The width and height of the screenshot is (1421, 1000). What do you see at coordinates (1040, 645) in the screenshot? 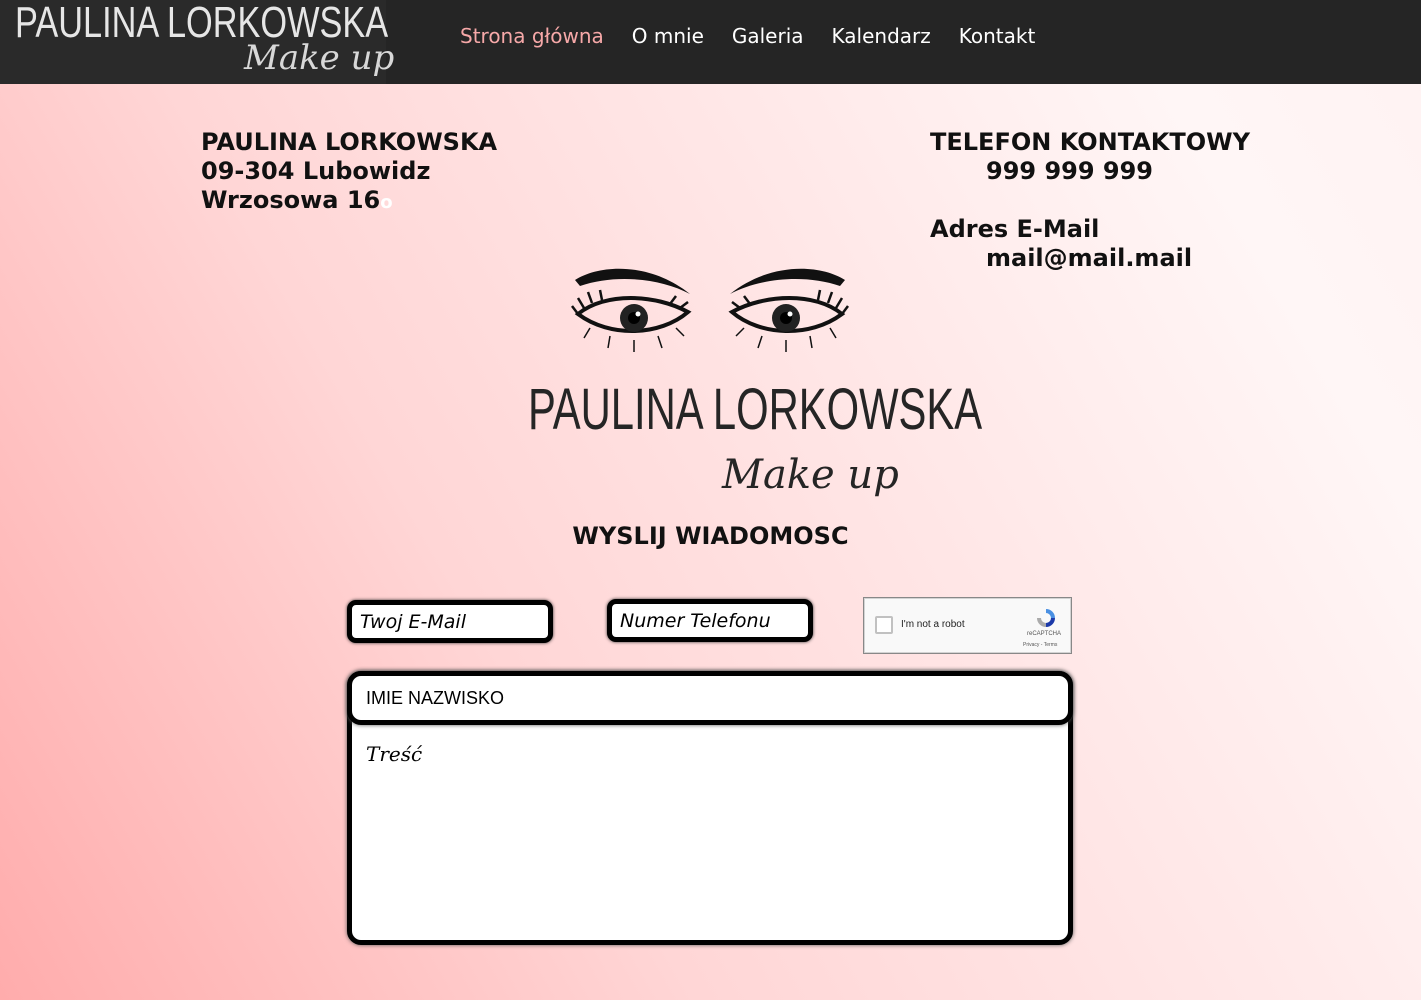
I see `recaptcha-links: Privacy - Terms` at bounding box center [1040, 645].